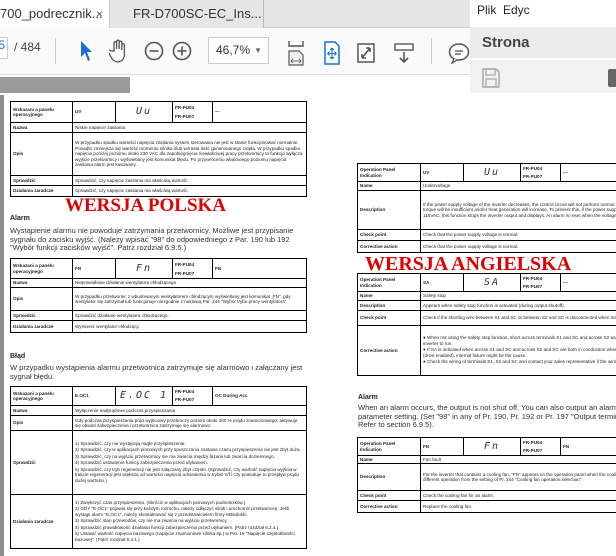  What do you see at coordinates (144, 268) in the screenshot?
I see `panel-display: Fn` at bounding box center [144, 268].